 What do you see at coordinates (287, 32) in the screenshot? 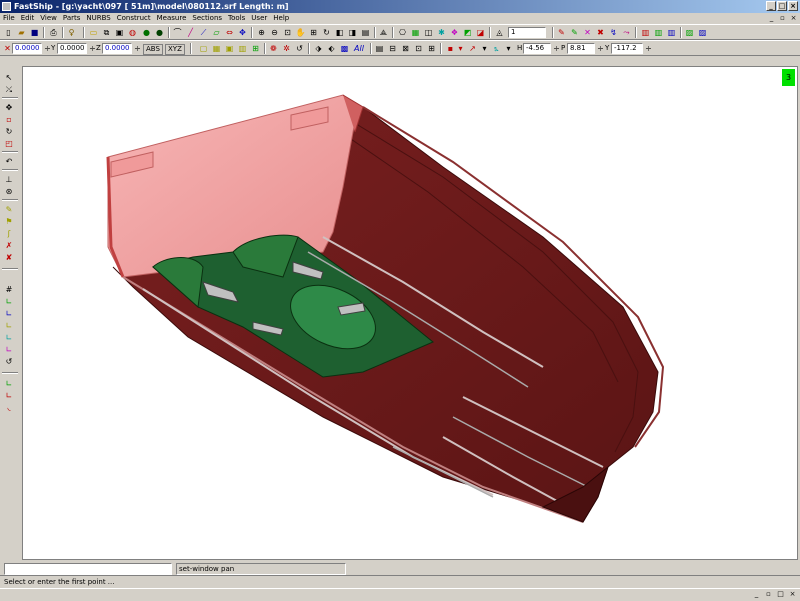
I see `zoom-window-icon: ⊡` at bounding box center [287, 32].